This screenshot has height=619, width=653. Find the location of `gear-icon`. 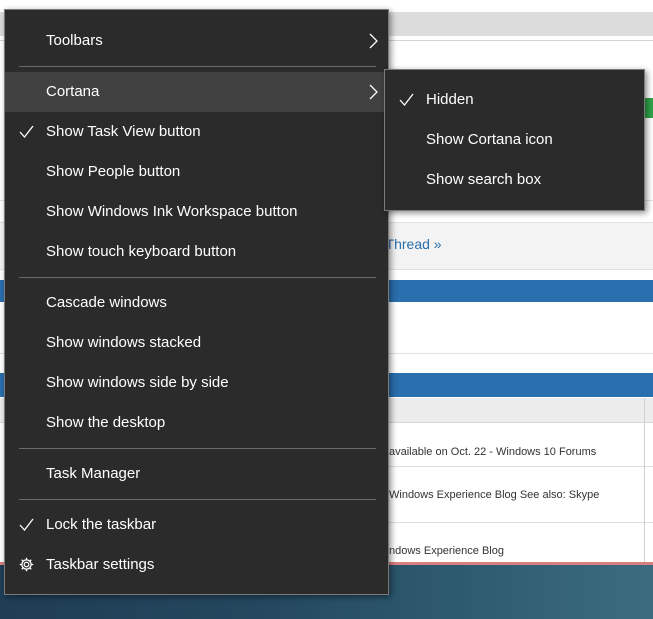

gear-icon is located at coordinates (26, 564).